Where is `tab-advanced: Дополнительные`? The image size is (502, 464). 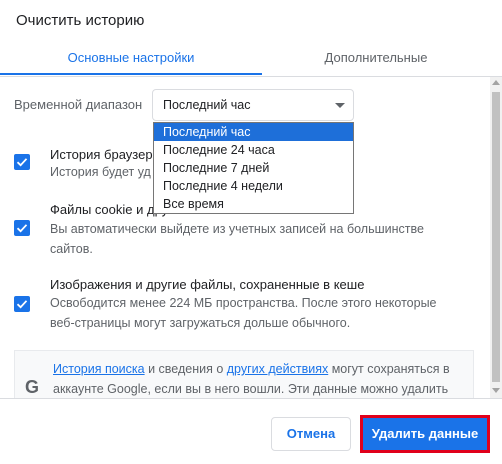
tab-advanced: Дополнительные is located at coordinates (376, 59).